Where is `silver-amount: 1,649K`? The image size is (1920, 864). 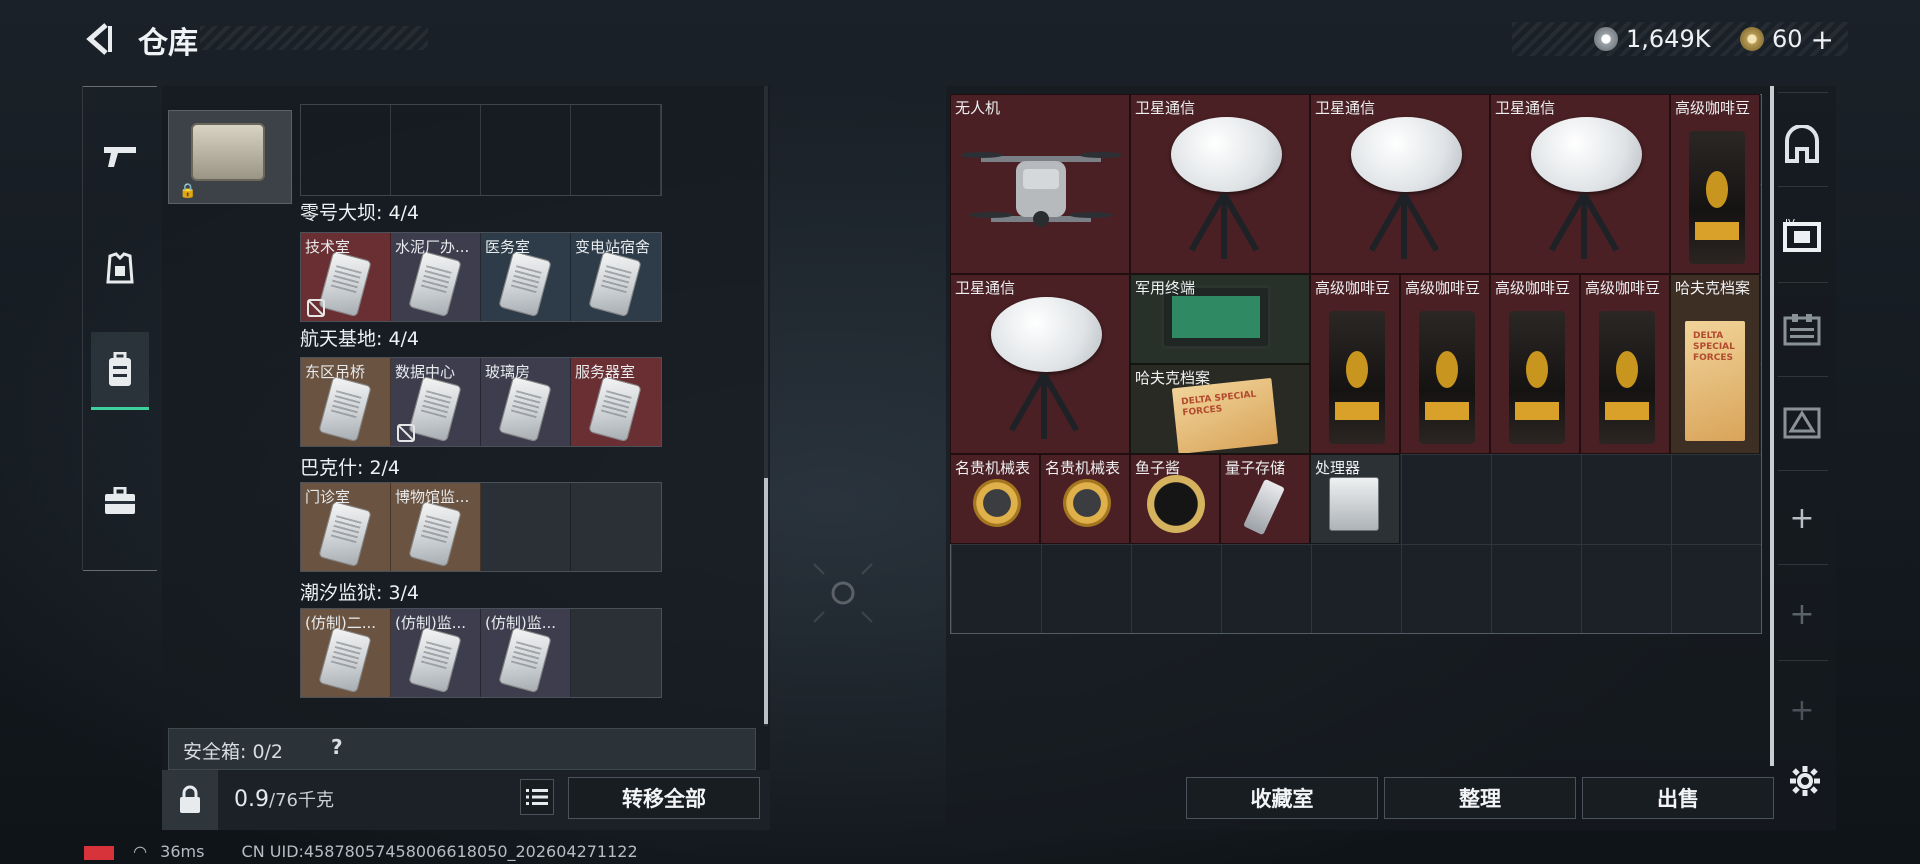 silver-amount: 1,649K is located at coordinates (1668, 39).